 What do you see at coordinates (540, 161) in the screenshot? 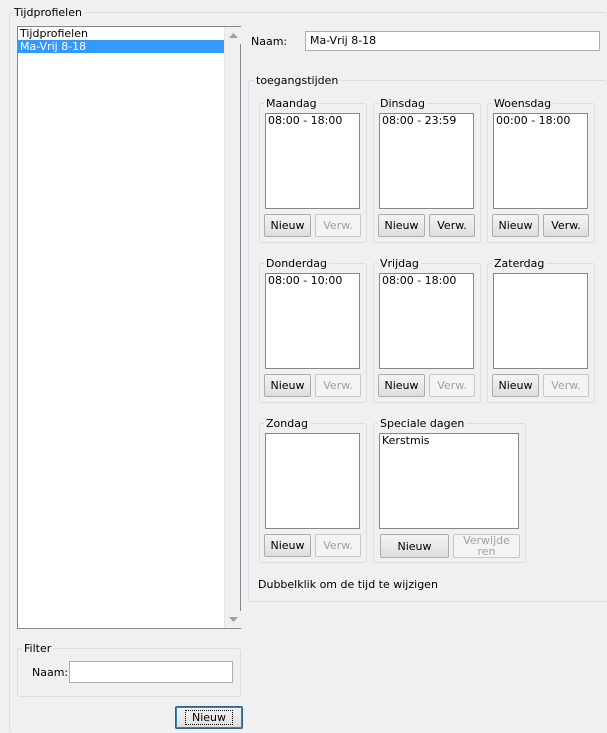
I see `day-times-list: 00:00 - 18:00` at bounding box center [540, 161].